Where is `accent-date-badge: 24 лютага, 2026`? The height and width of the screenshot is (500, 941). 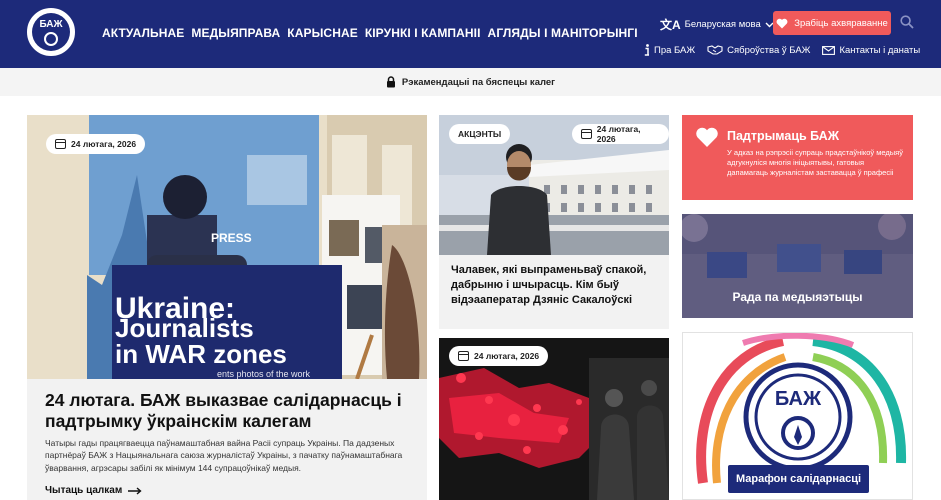
accent-date-badge: 24 лютага, 2026 is located at coordinates (620, 134).